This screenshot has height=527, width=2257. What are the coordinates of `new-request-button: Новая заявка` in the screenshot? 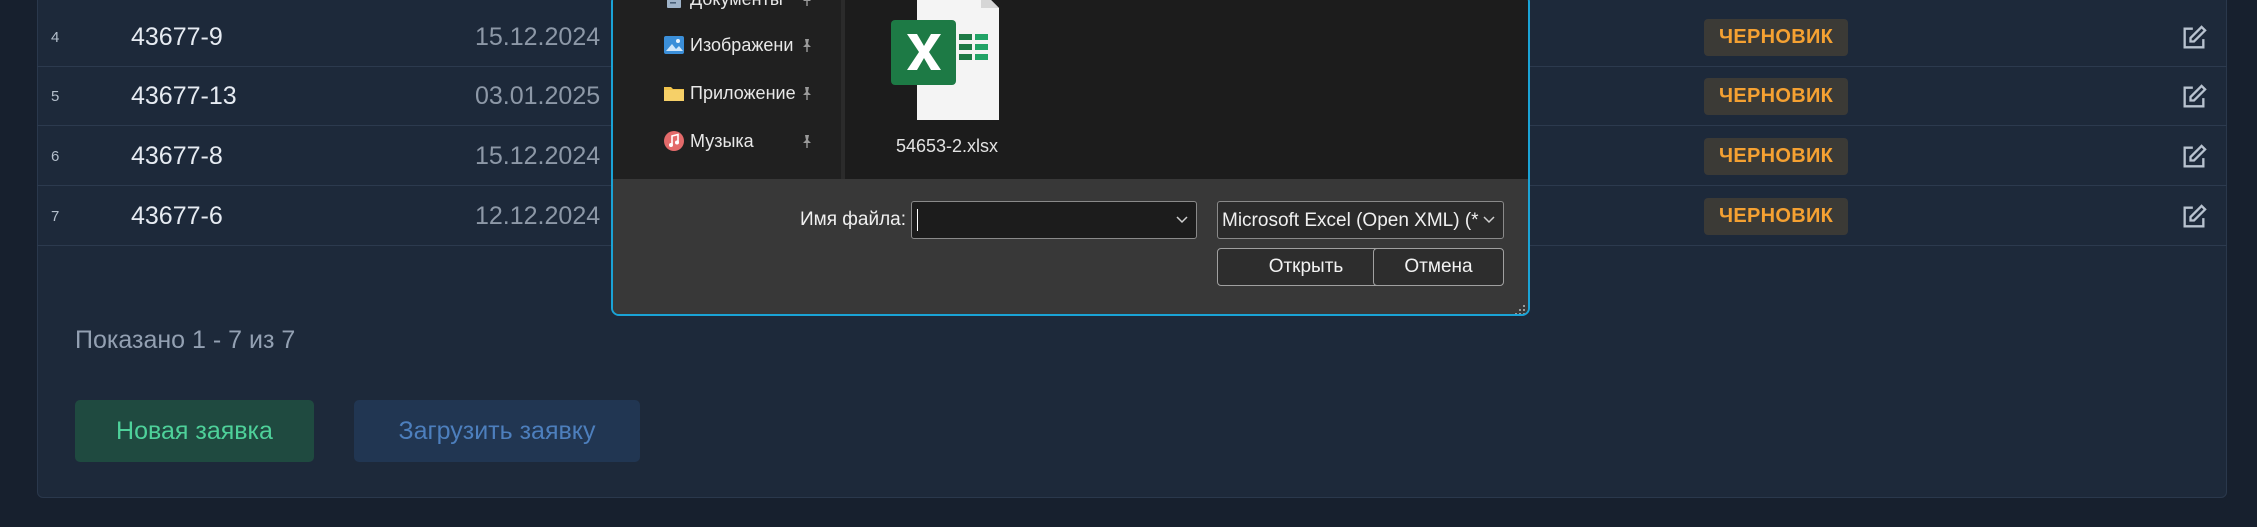 It's located at (194, 431).